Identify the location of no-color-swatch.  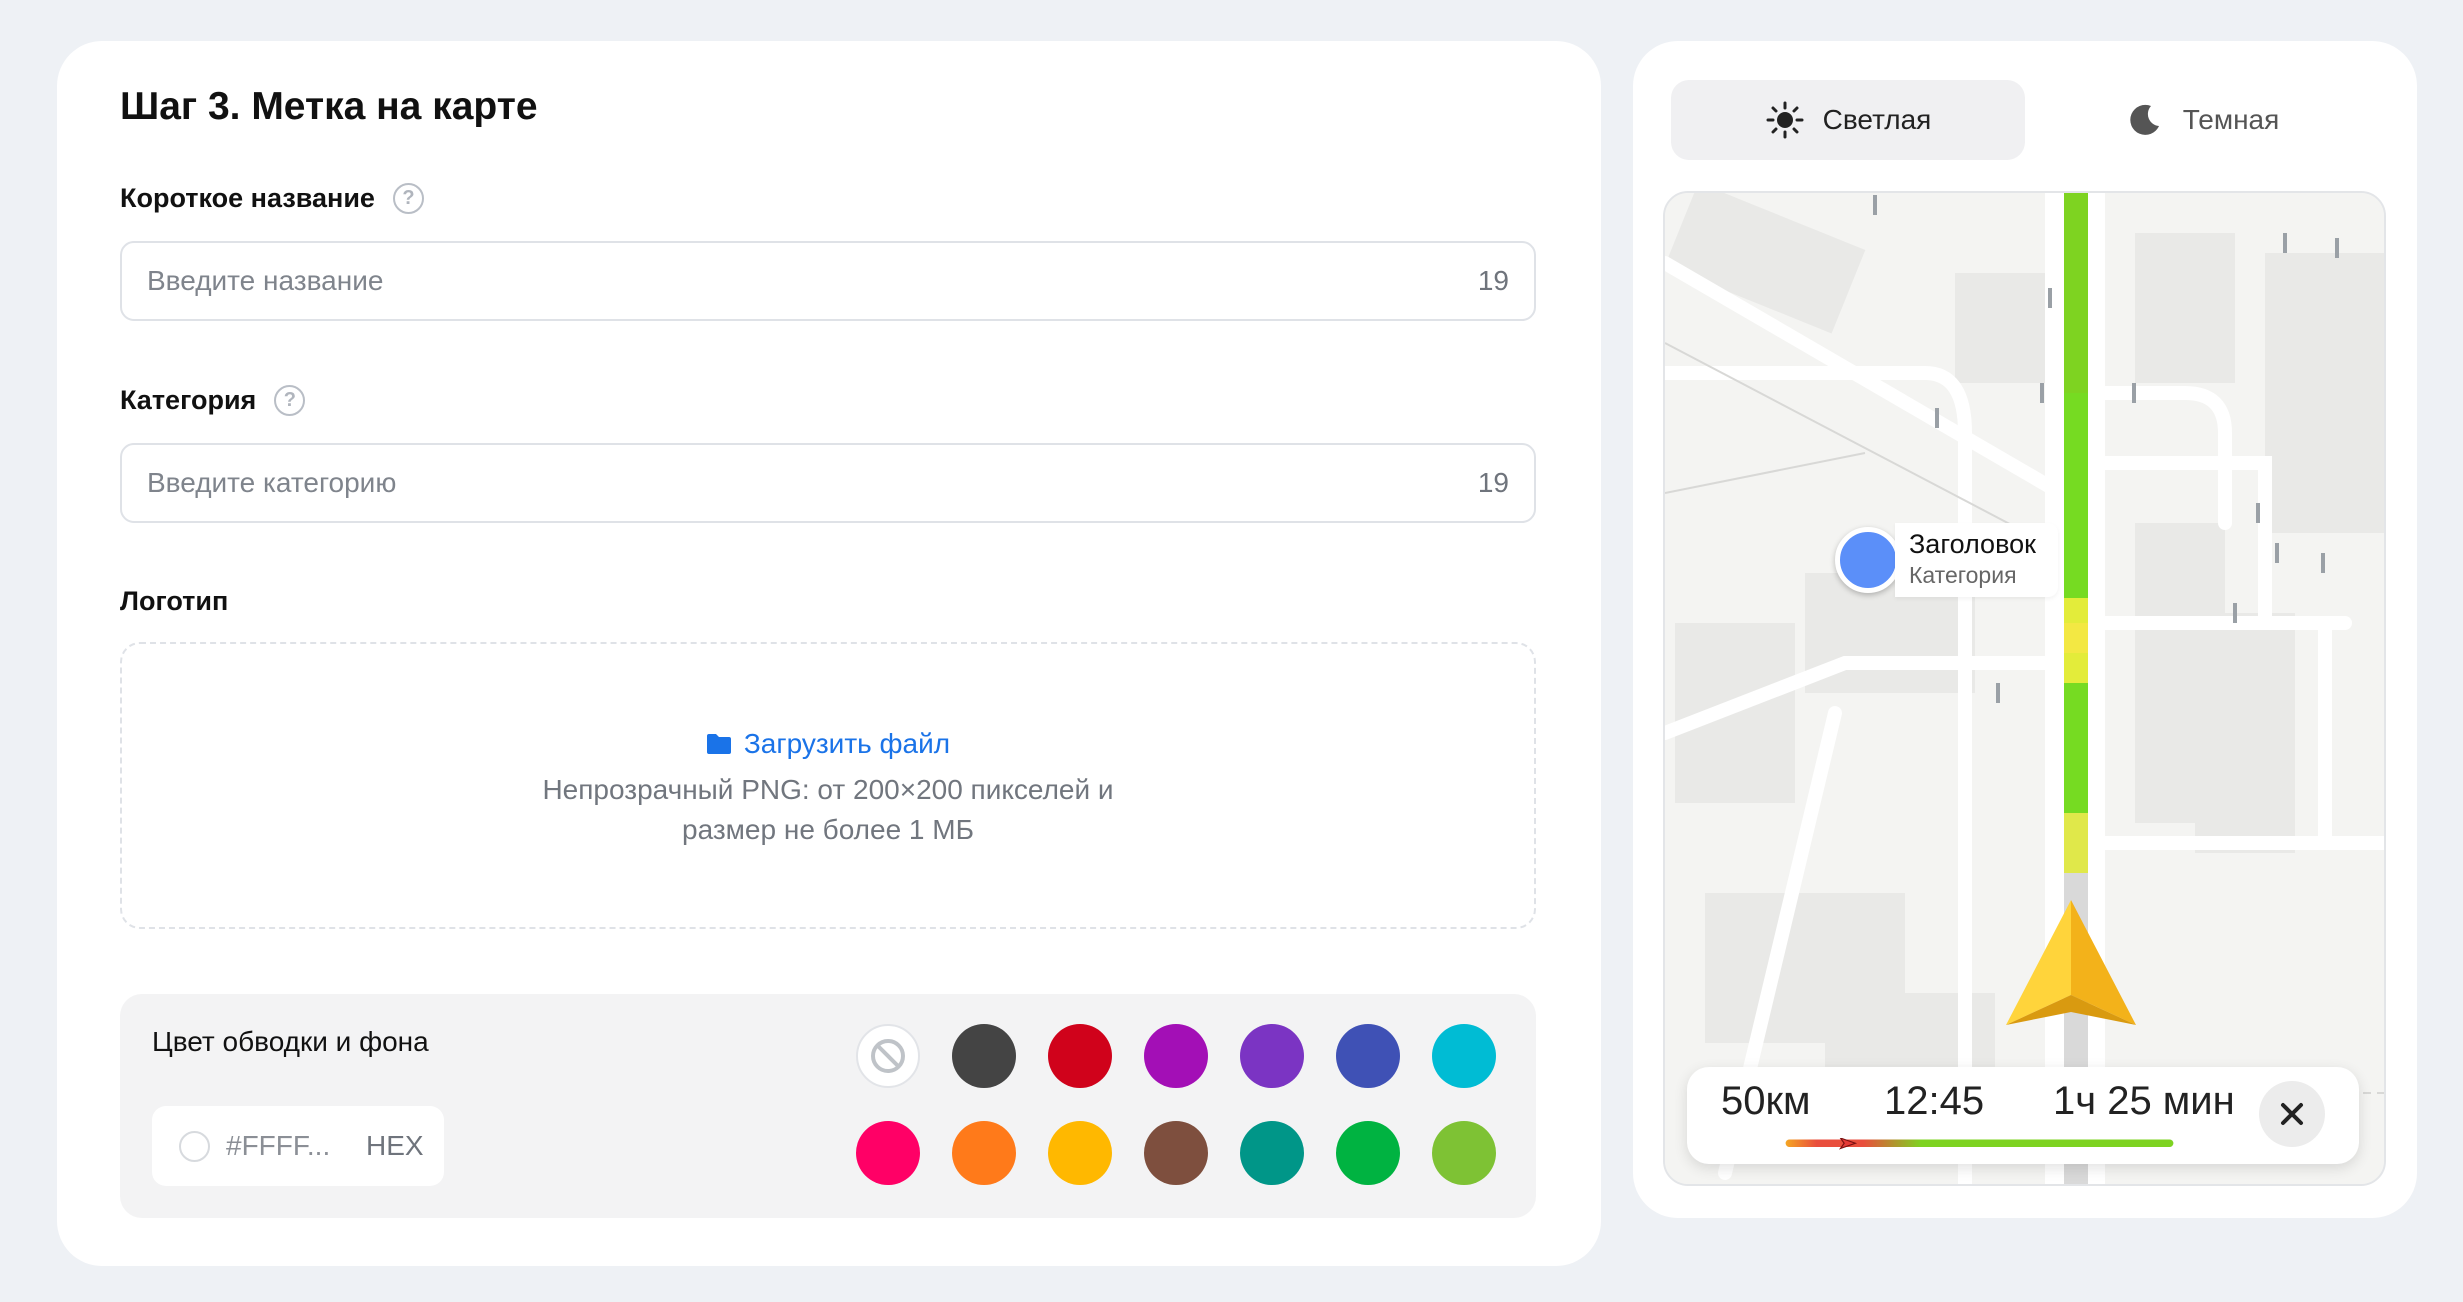
(888, 1056).